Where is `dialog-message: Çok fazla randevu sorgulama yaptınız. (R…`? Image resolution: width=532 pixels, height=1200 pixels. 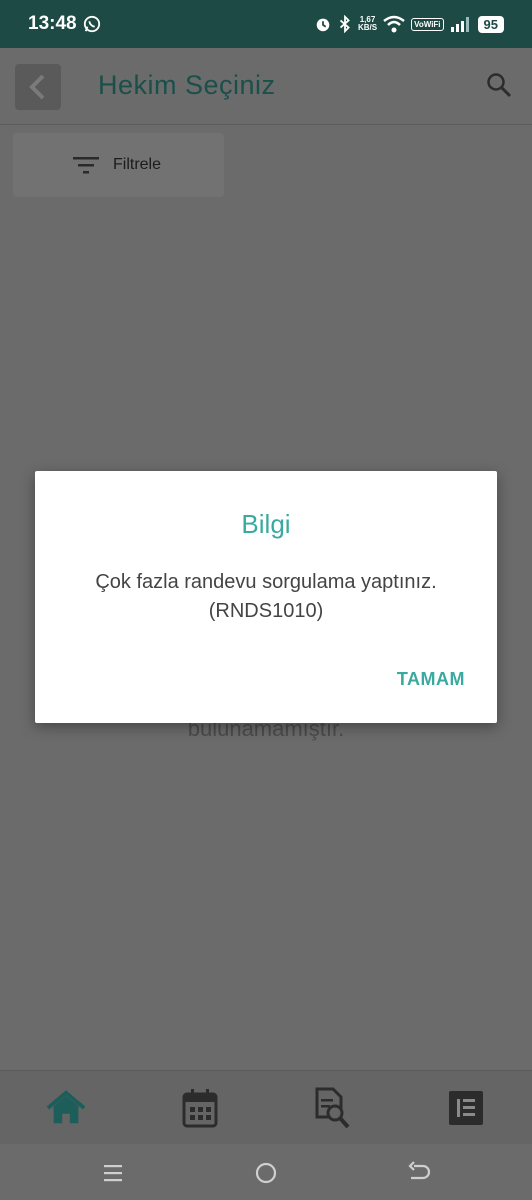
dialog-message: Çok fazla randevu sorgulama yaptınız. (R… is located at coordinates (266, 597).